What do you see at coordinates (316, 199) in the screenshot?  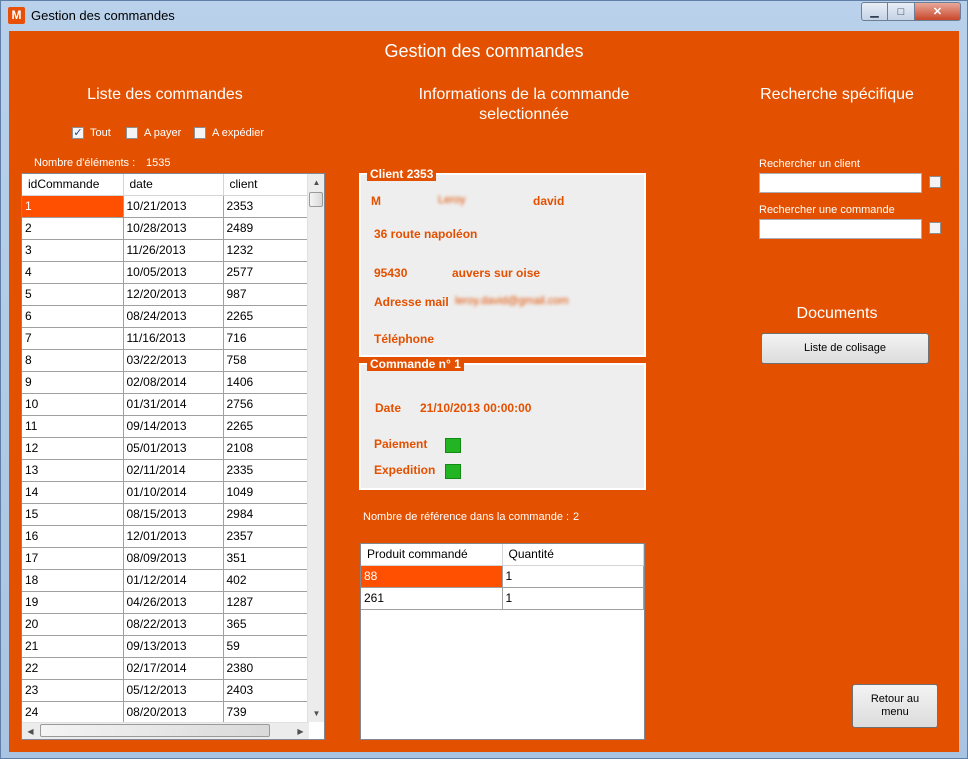 I see `scroll-thumb` at bounding box center [316, 199].